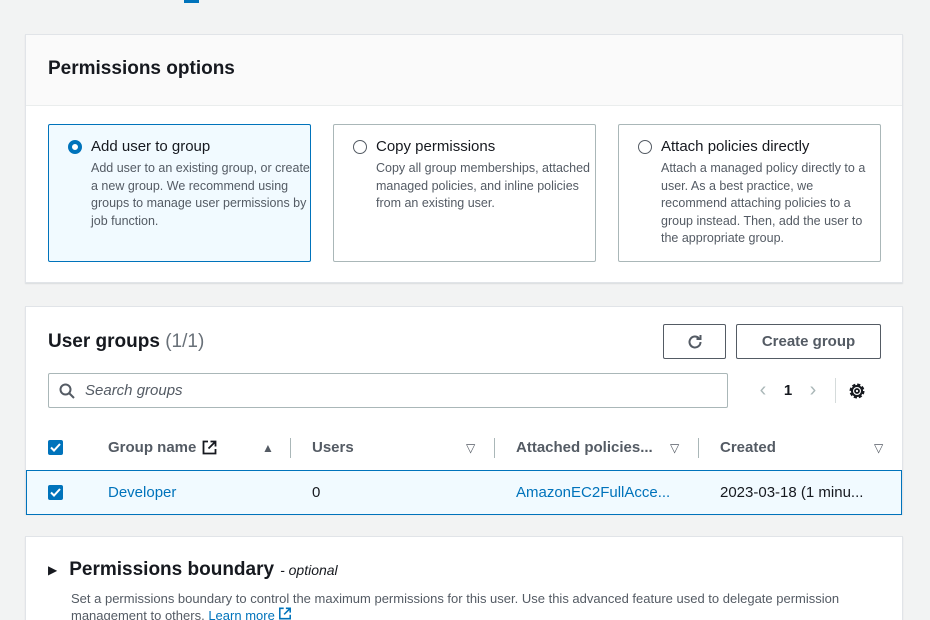  Describe the element at coordinates (748, 447) in the screenshot. I see `column-header-created: Created` at that location.